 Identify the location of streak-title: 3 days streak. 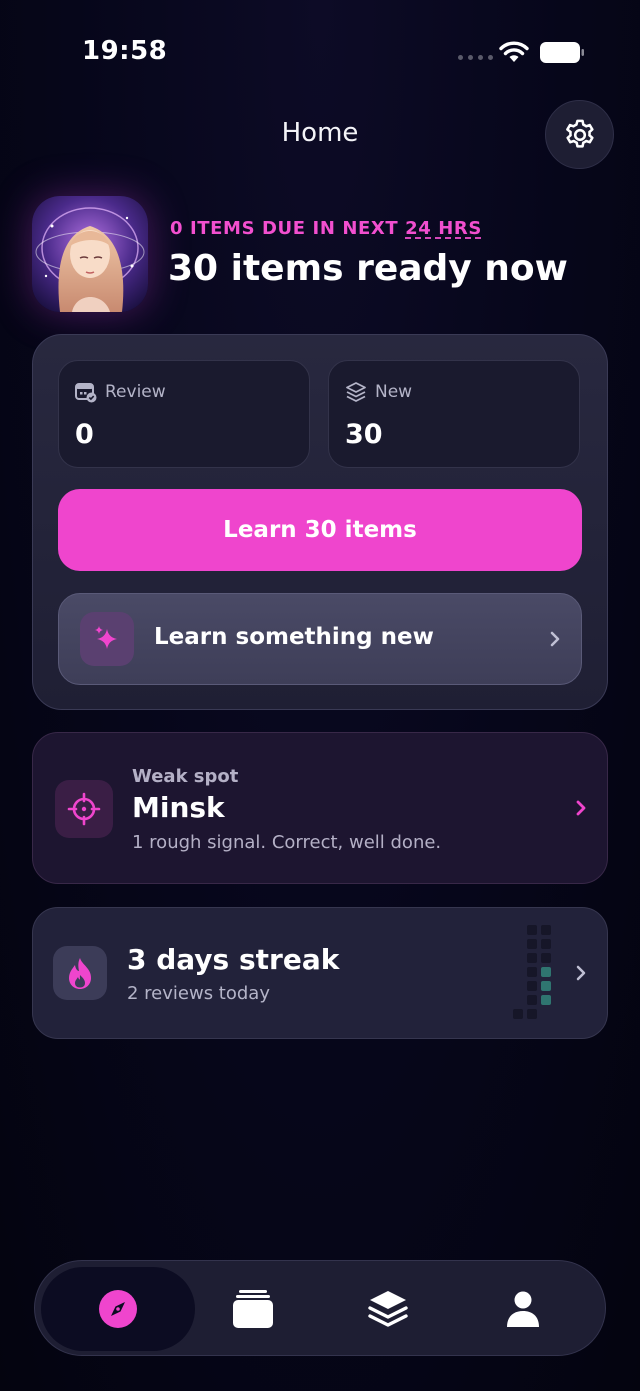
(233, 959).